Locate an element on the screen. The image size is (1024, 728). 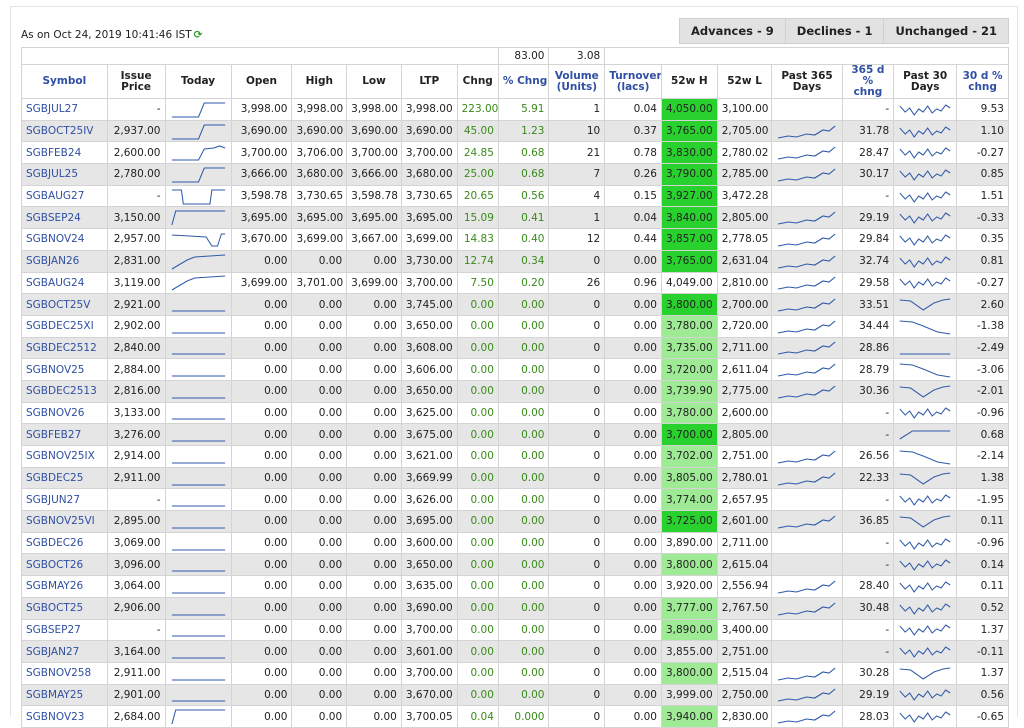
symbol-link: SGBNOV25 is located at coordinates (64, 369).